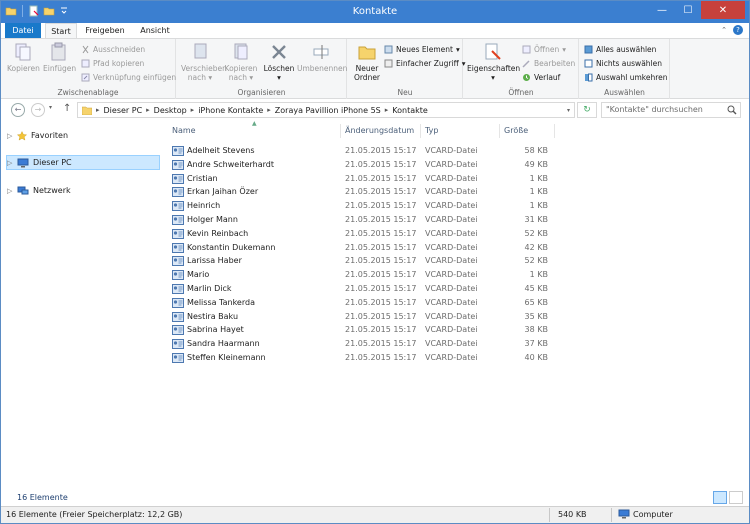  I want to click on file-size: 52 KB, so click(536, 261).